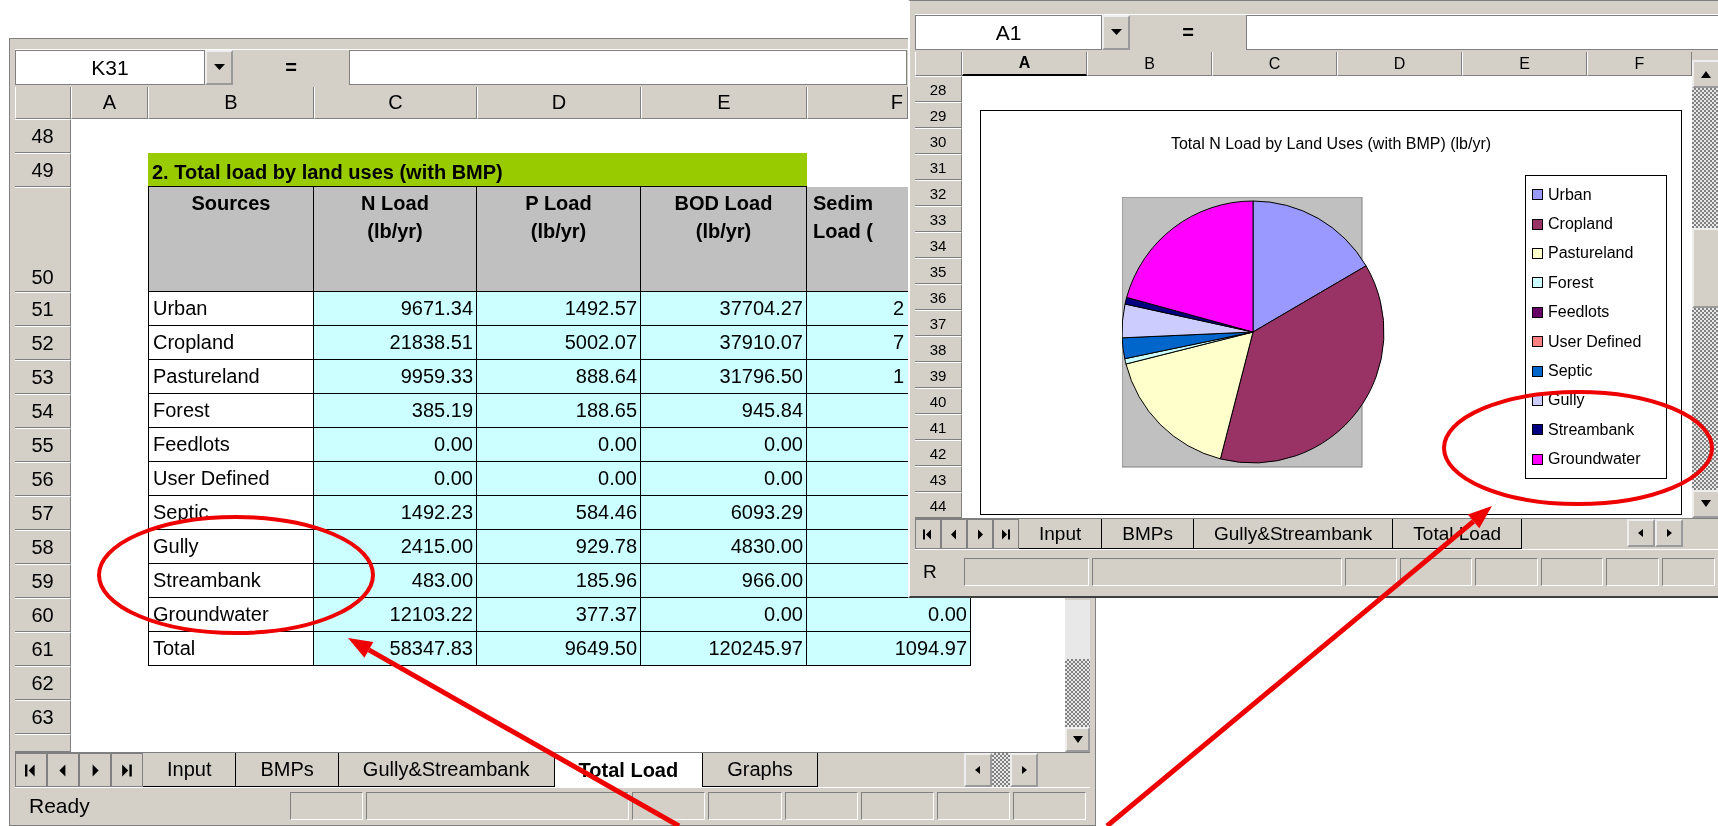 This screenshot has height=826, width=1718. What do you see at coordinates (43, 239) in the screenshot?
I see `row-header: 50` at bounding box center [43, 239].